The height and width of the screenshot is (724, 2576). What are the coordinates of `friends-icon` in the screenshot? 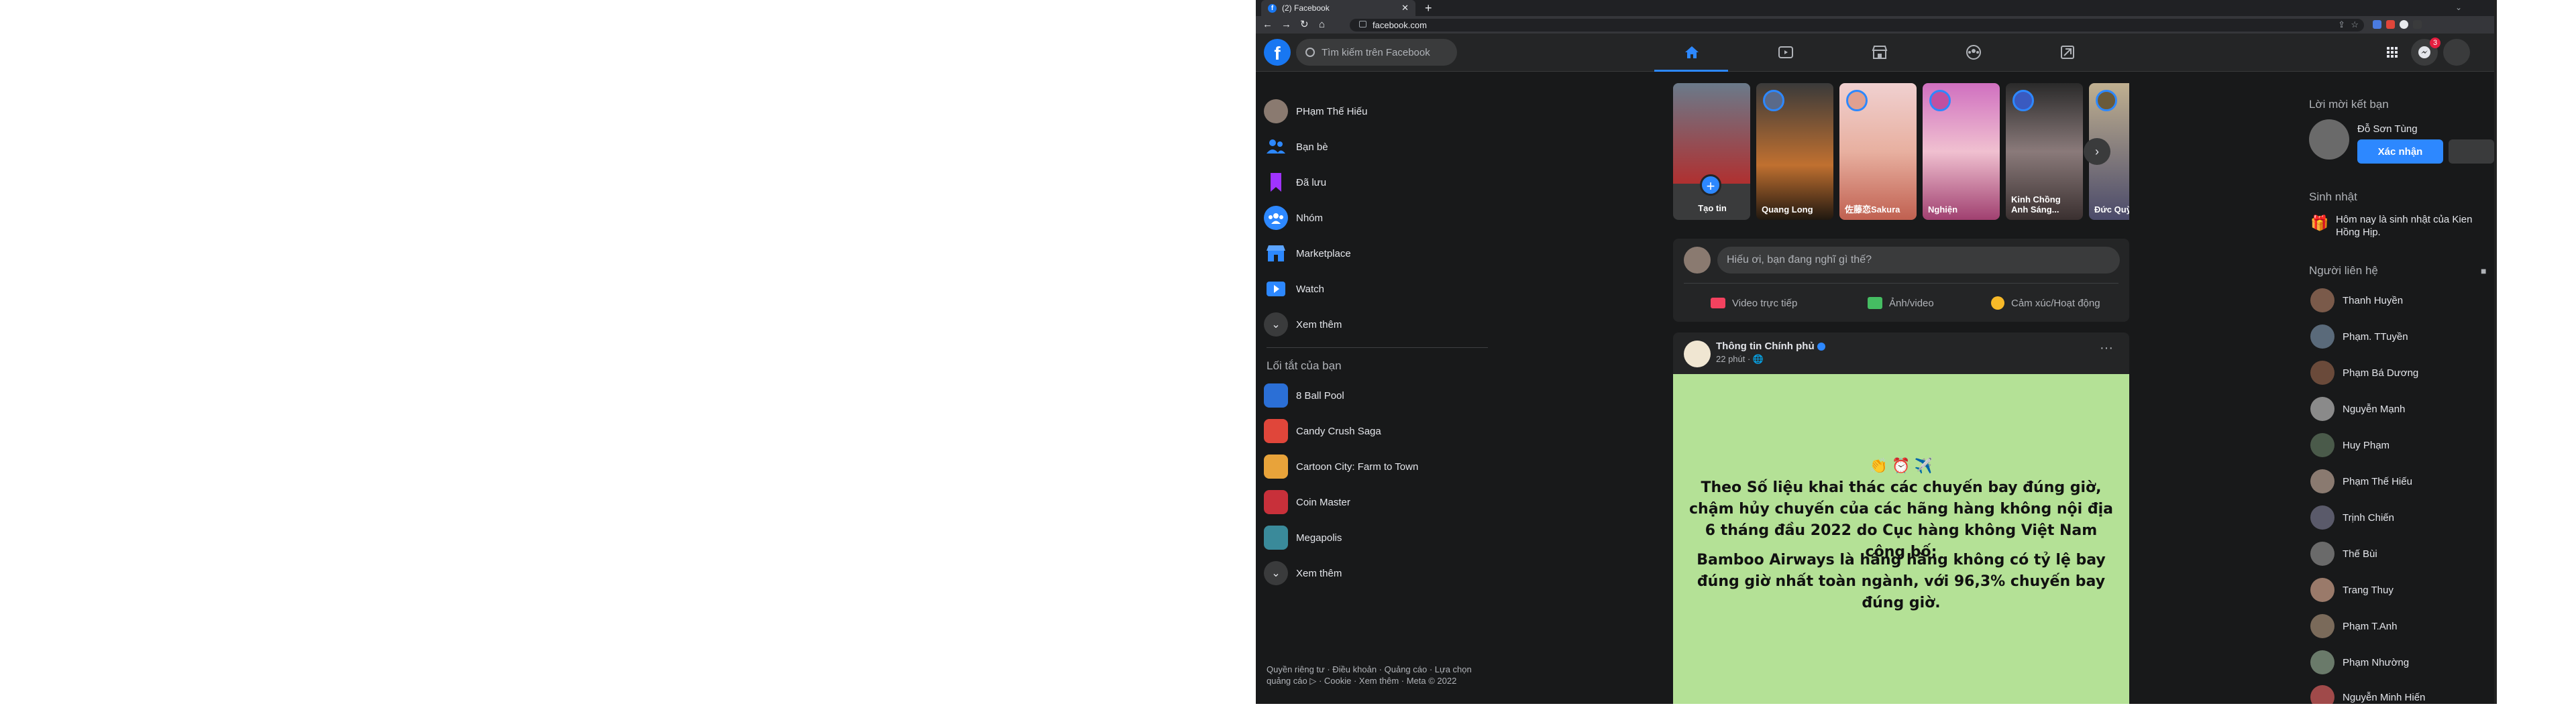 It's located at (1276, 147).